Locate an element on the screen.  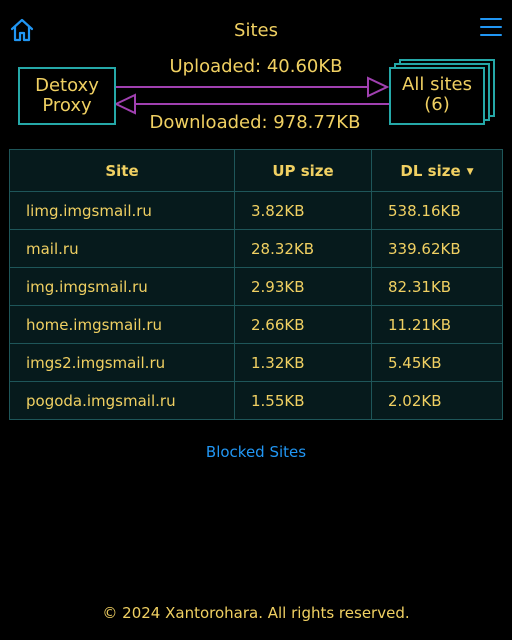
table-row: imgs2.imgsmail.ru 1.32KB 5.45KB is located at coordinates (256, 362).